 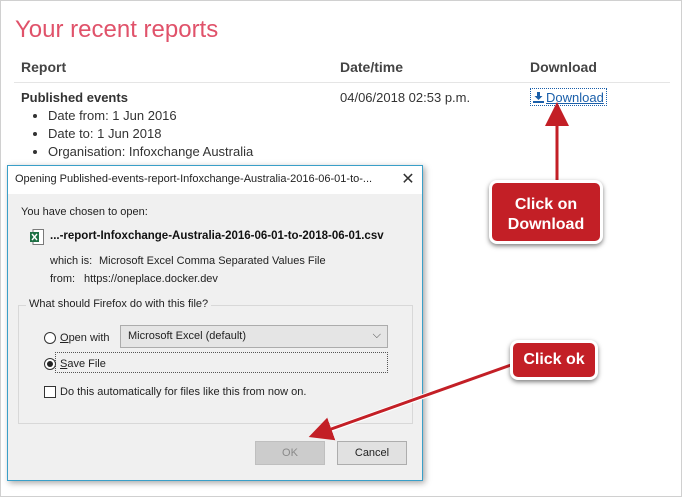 What do you see at coordinates (554, 360) in the screenshot?
I see `ok-callout: Click ok` at bounding box center [554, 360].